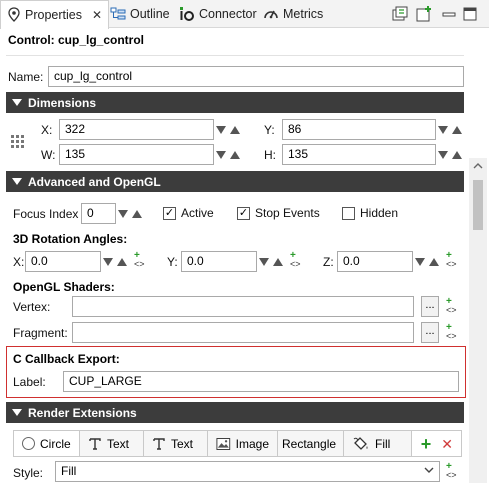  Describe the element at coordinates (378, 443) in the screenshot. I see `tab-fill: Fill` at that location.